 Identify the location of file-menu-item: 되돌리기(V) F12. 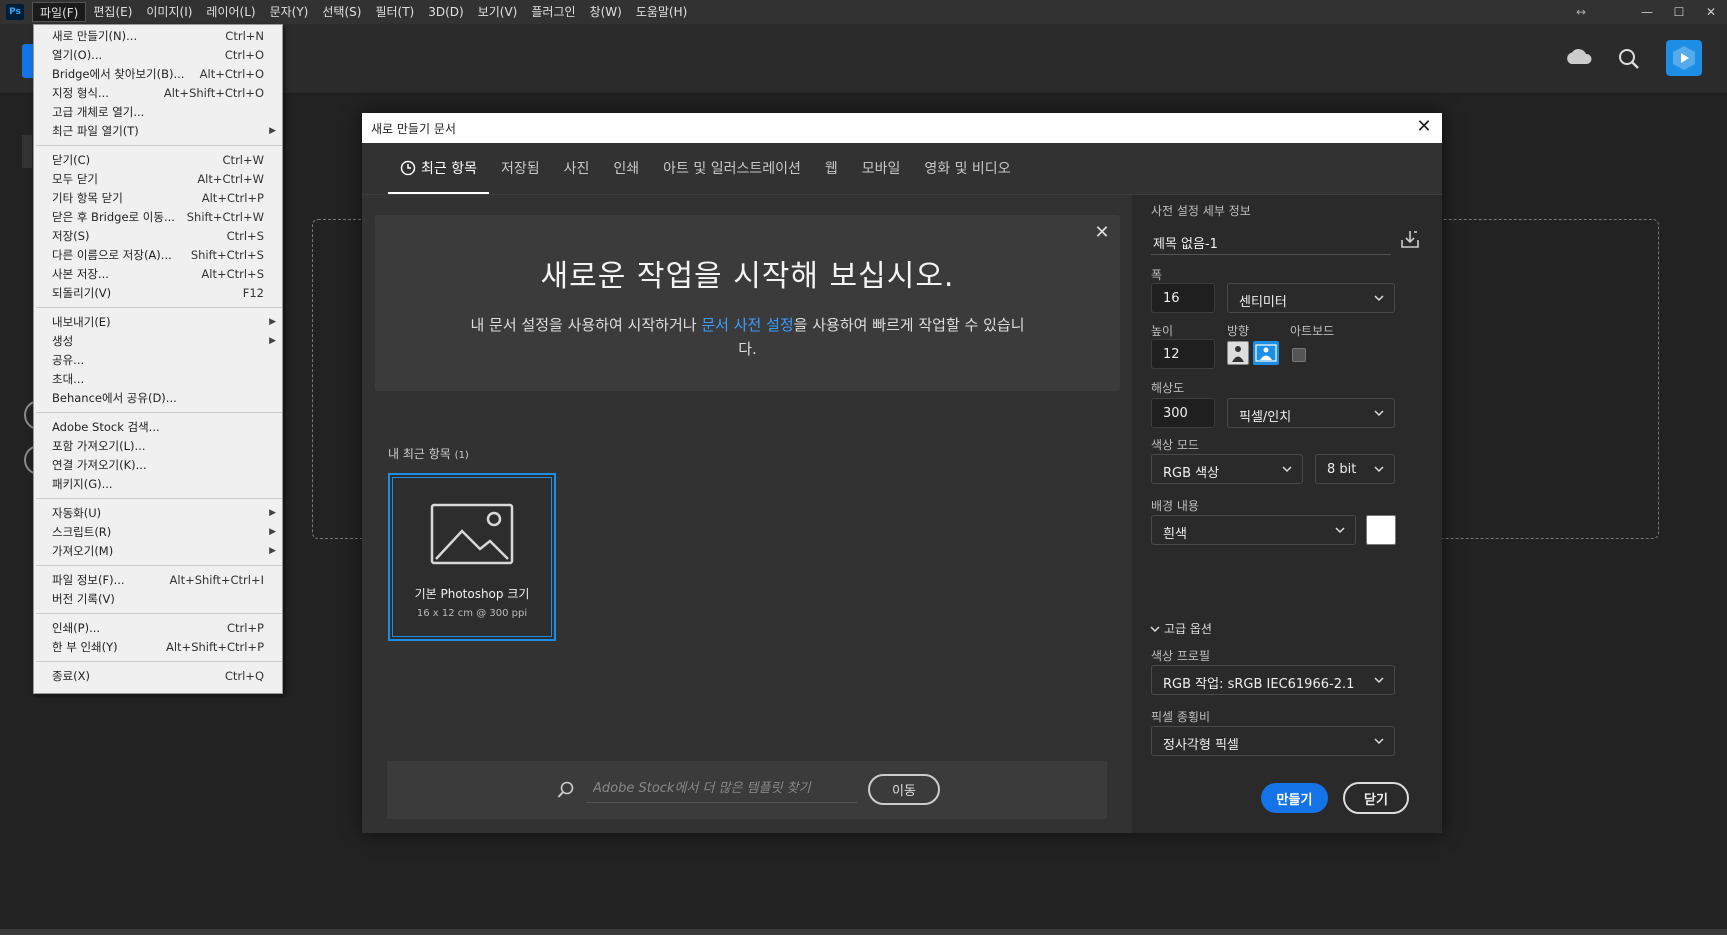
(158, 293).